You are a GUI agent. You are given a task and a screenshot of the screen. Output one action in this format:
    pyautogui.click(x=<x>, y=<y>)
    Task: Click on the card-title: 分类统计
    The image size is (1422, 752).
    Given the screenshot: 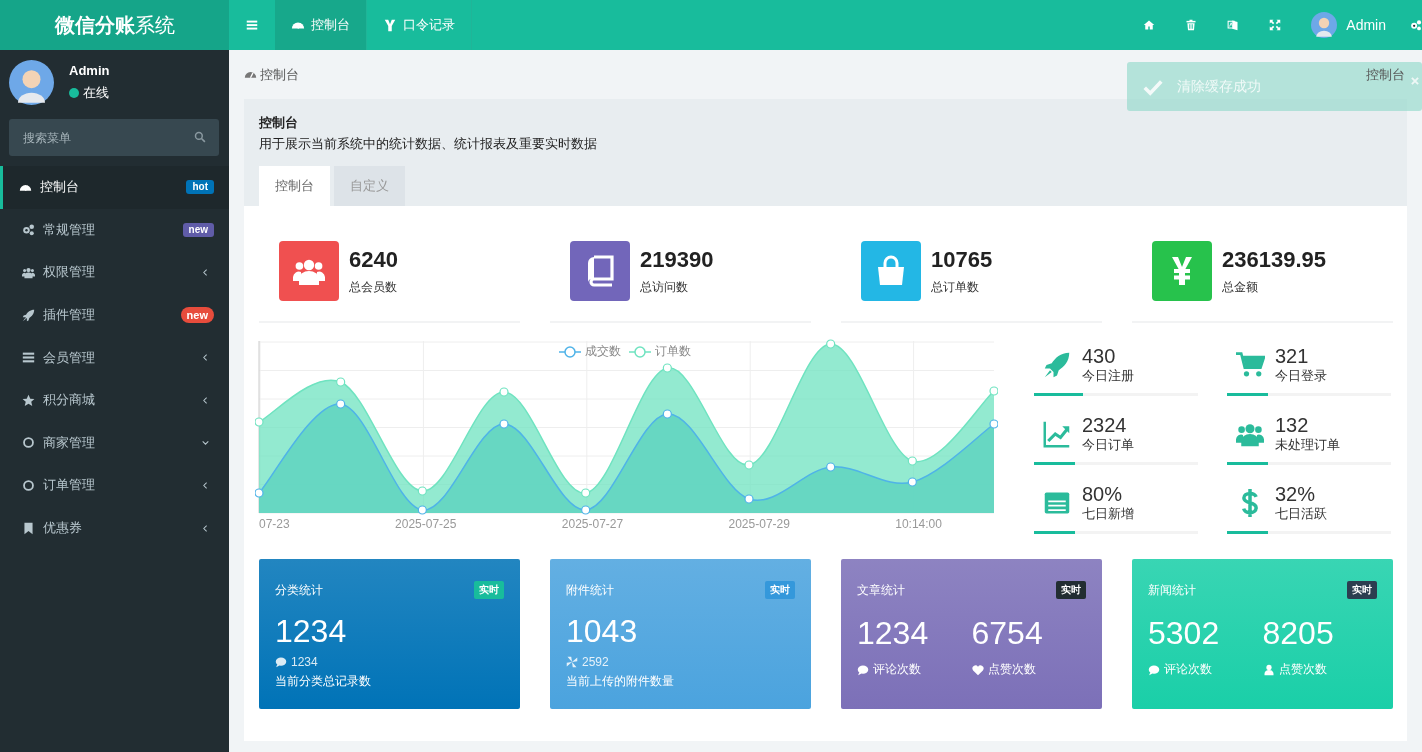 What is the action you would take?
    pyautogui.click(x=299, y=590)
    